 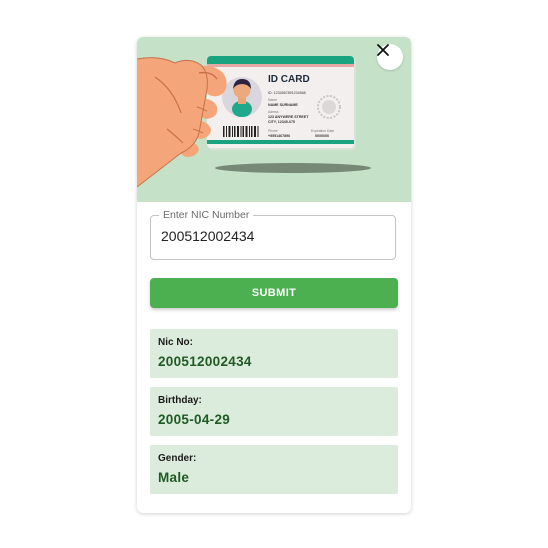 What do you see at coordinates (289, 79) in the screenshot?
I see `card-title: ID CARD` at bounding box center [289, 79].